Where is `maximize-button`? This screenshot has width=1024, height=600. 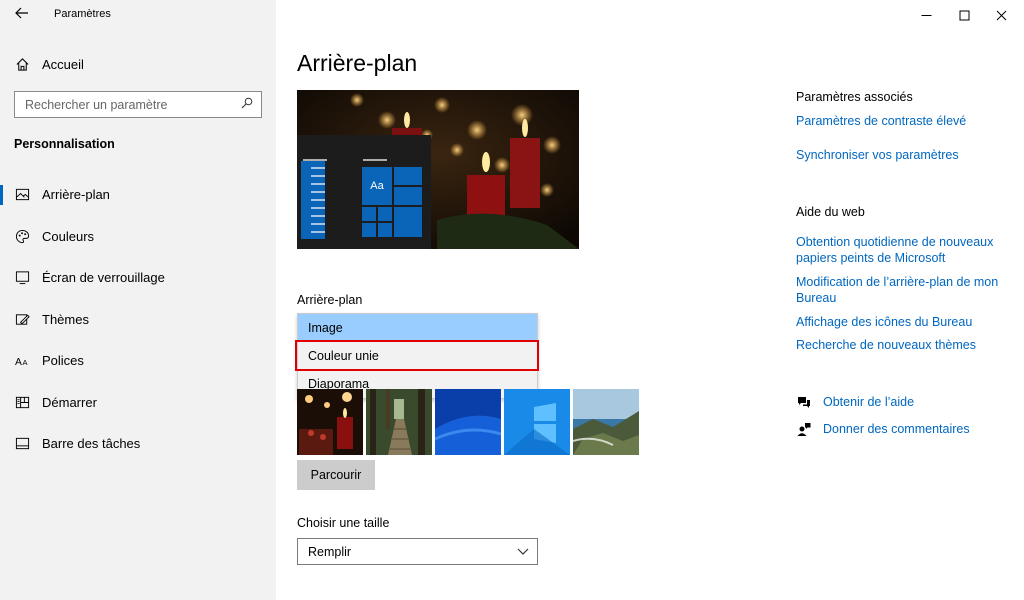
maximize-button is located at coordinates (964, 15).